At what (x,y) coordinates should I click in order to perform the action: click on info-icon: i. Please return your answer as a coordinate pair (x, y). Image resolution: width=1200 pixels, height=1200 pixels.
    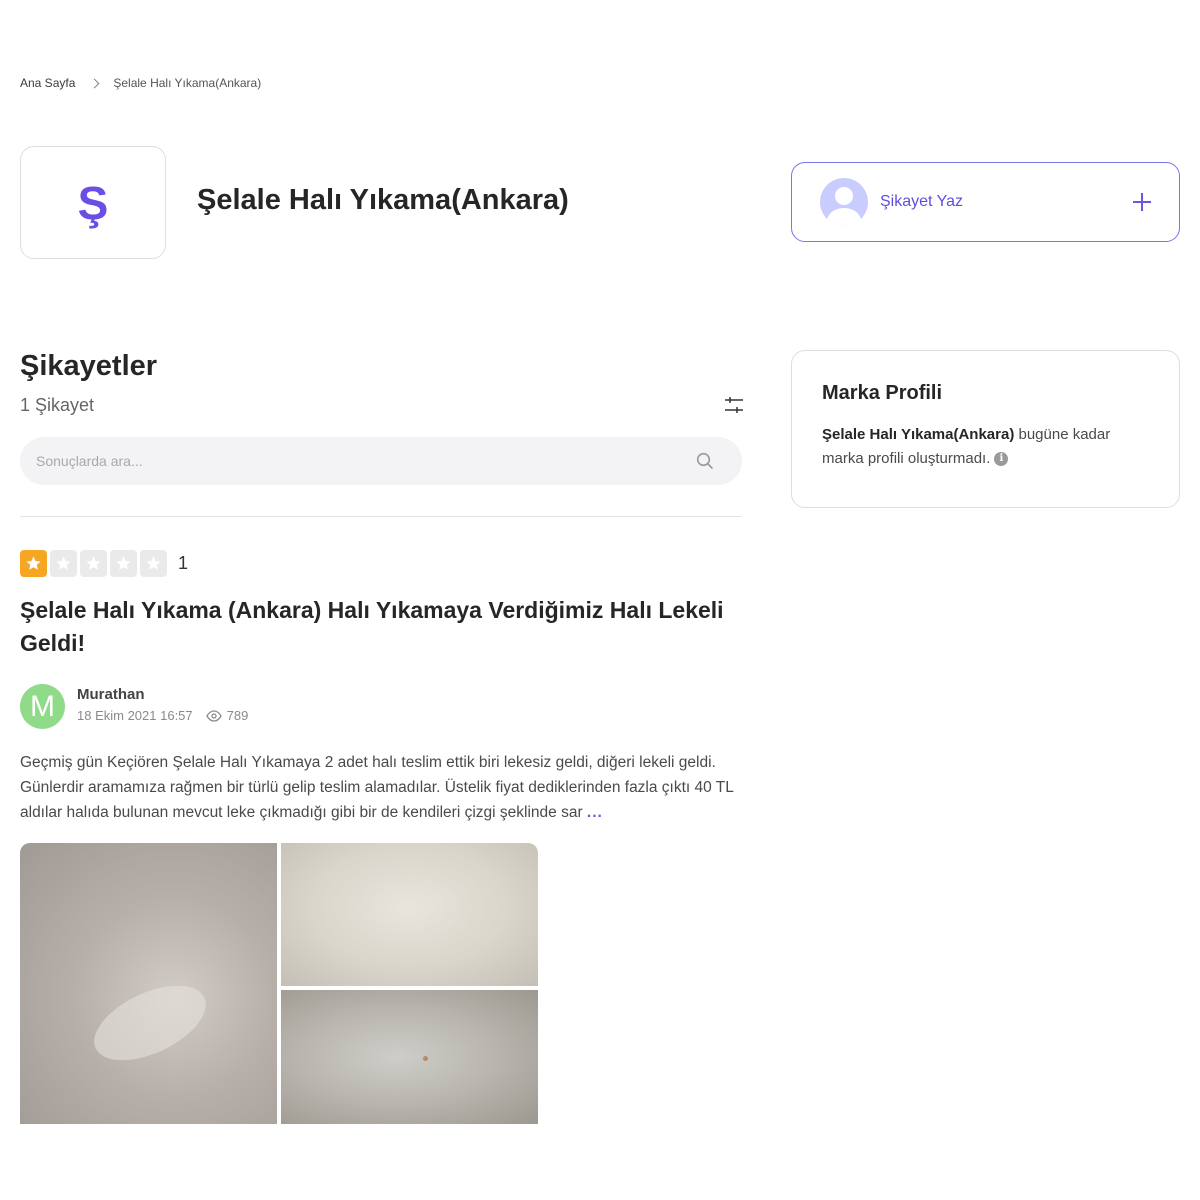
    Looking at the image, I should click on (1001, 459).